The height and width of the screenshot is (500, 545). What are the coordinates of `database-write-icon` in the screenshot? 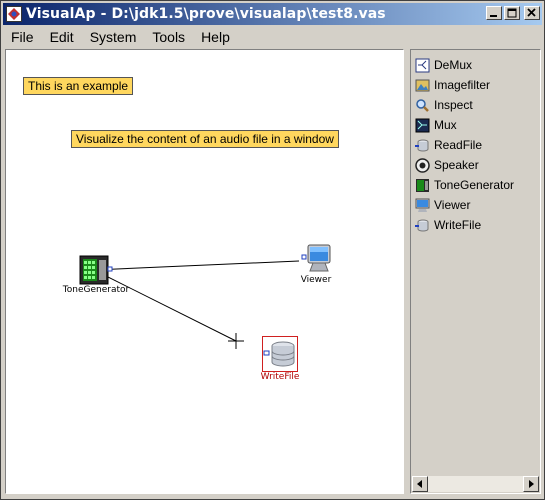 It's located at (422, 225).